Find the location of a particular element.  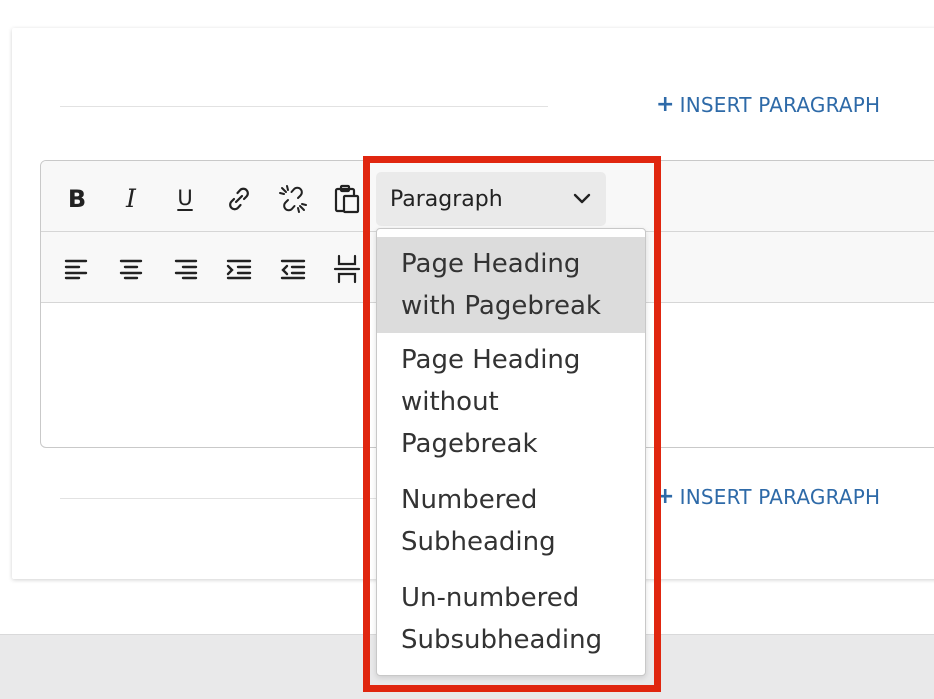

link-button is located at coordinates (239, 199).